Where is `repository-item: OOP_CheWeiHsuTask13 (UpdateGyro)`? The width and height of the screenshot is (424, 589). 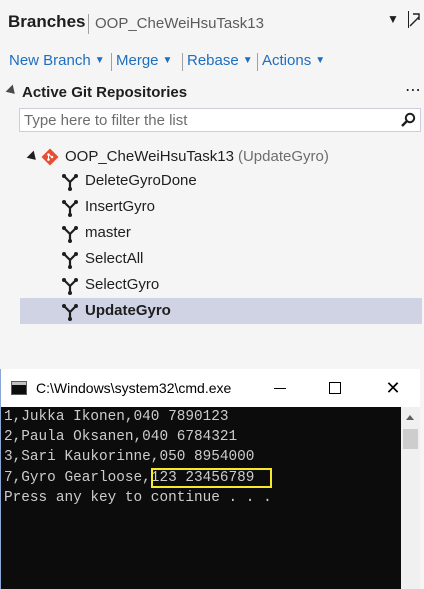
repository-item: OOP_CheWeiHsuTask13 (UpdateGyro) is located at coordinates (212, 156).